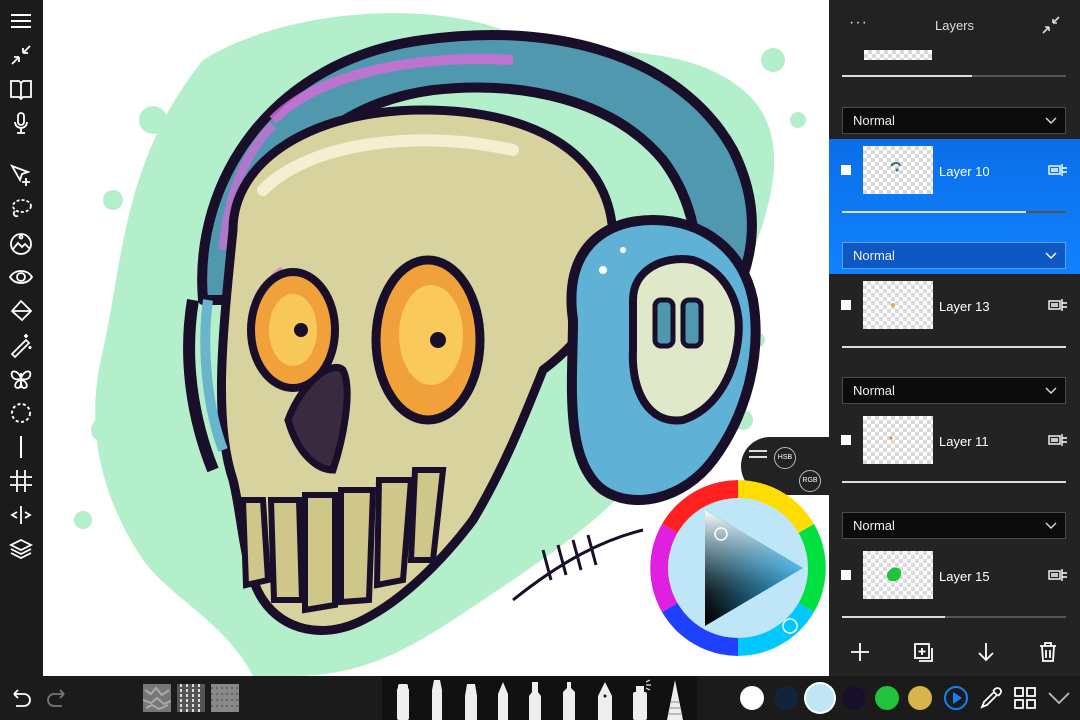  I want to click on microphone-icon, so click(21, 123).